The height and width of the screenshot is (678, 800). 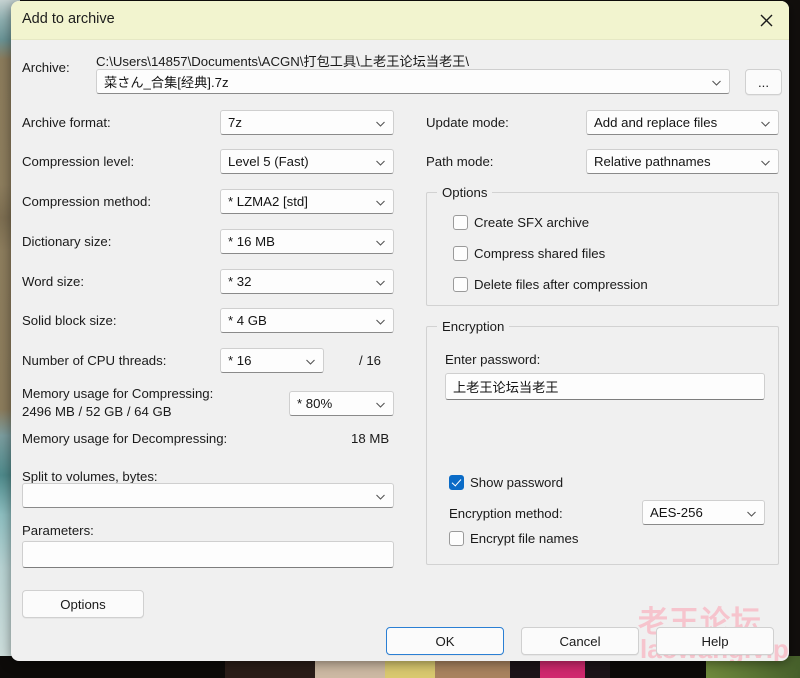 I want to click on dictionary-size-value: * 16 MB, so click(x=251, y=241).